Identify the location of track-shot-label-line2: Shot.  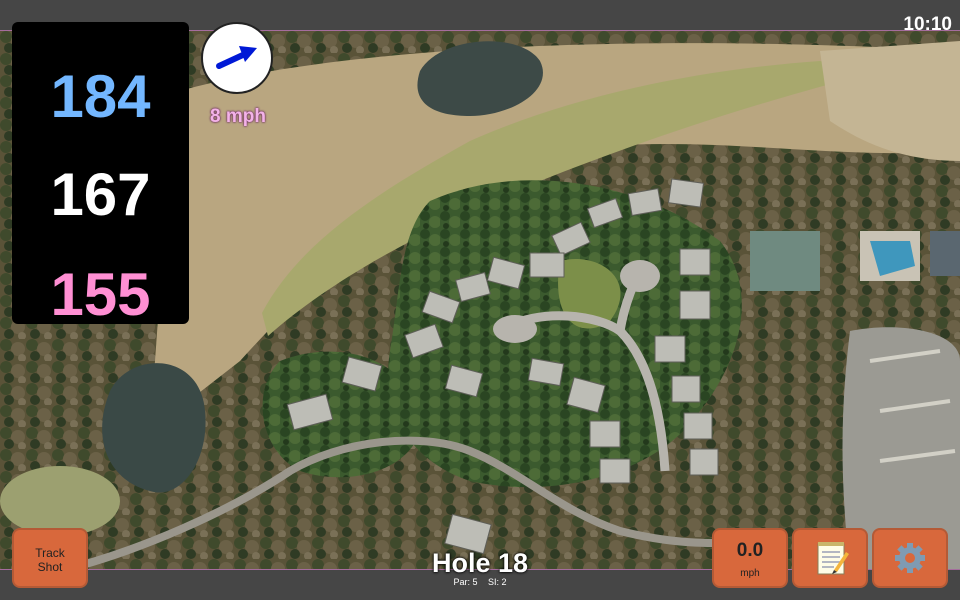
(50, 567).